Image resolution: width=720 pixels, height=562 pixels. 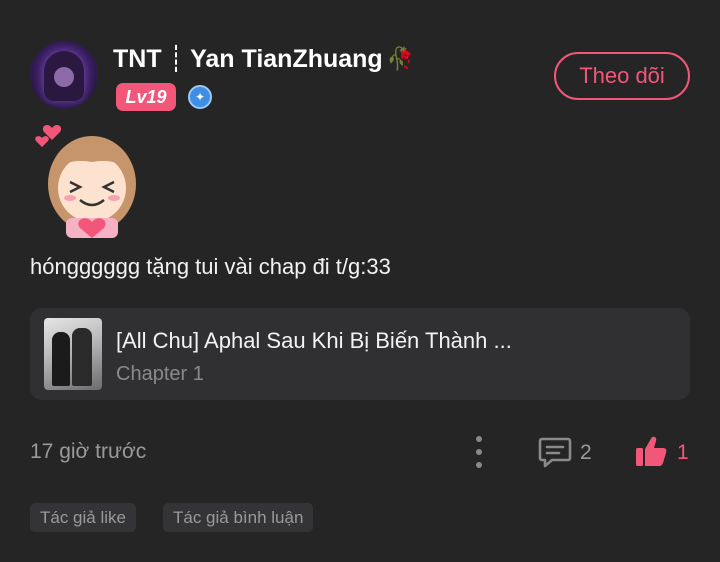 What do you see at coordinates (85, 181) in the screenshot?
I see `sticker-image` at bounding box center [85, 181].